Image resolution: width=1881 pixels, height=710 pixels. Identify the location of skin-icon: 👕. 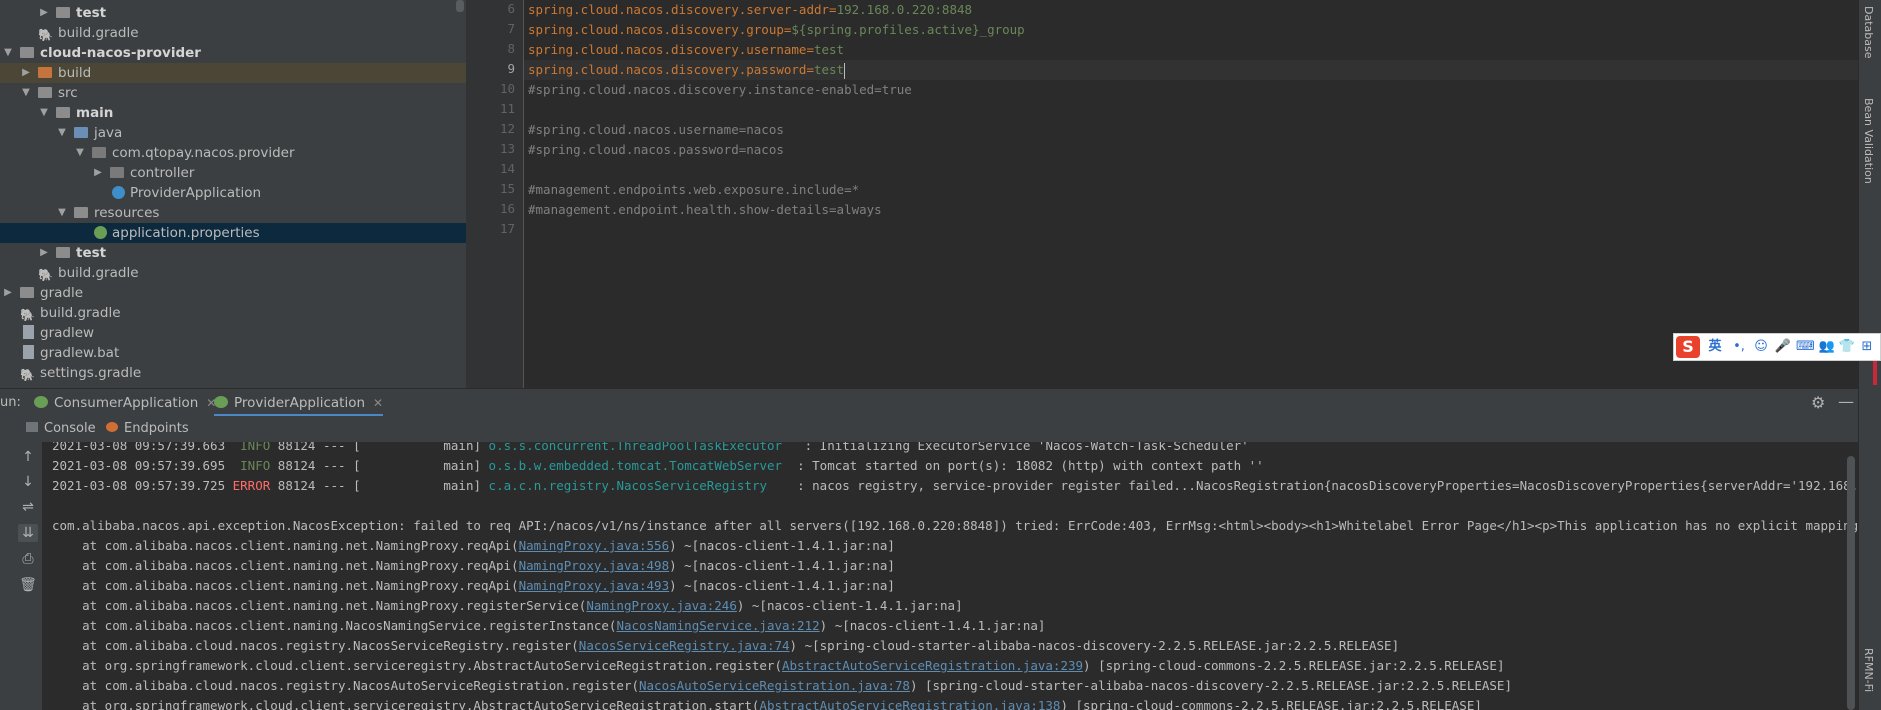
(1847, 347).